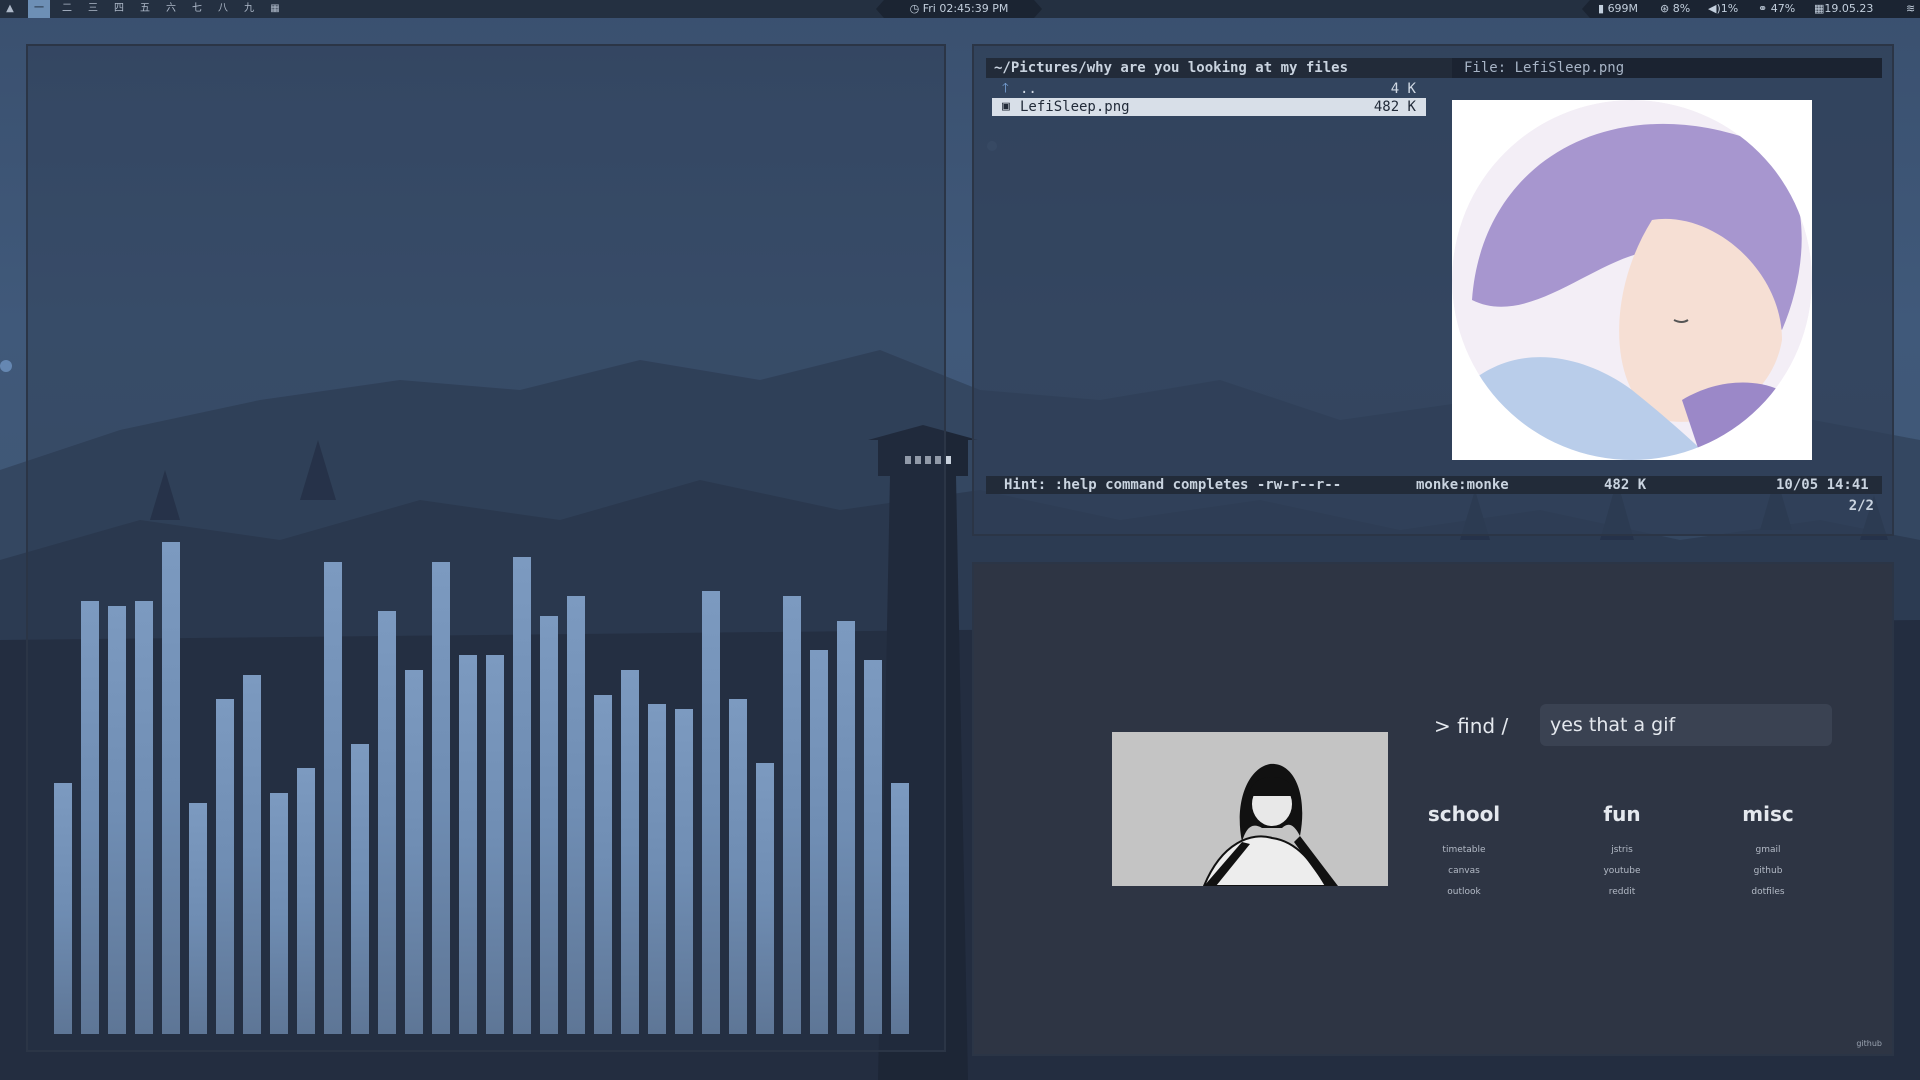 This screenshot has width=1920, height=1080. I want to click on file-row-parent: 🡑 .. 4 K, so click(1209, 89).